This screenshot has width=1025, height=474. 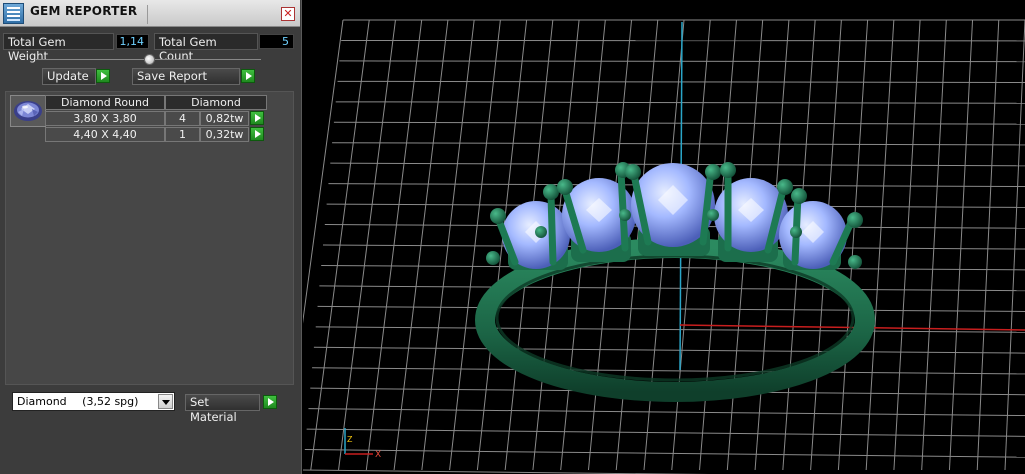 What do you see at coordinates (362, 444) in the screenshot?
I see `axis-triad-icon: Z X` at bounding box center [362, 444].